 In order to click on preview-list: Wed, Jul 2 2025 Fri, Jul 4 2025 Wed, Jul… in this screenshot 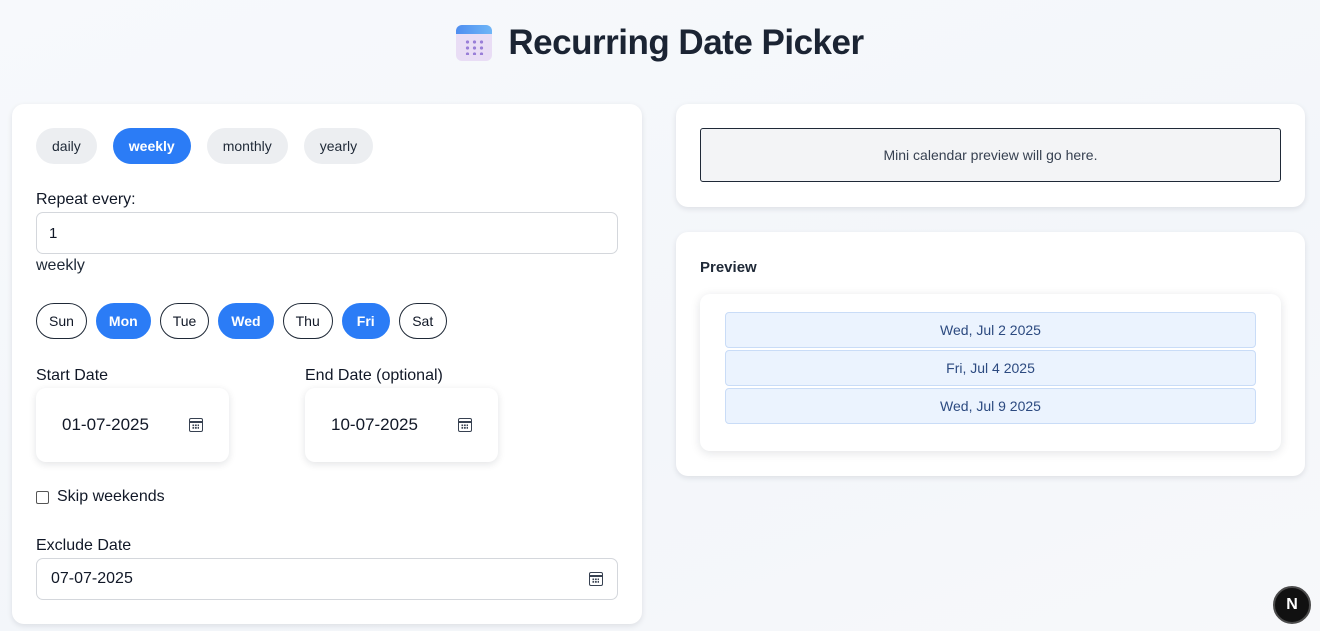, I will do `click(990, 368)`.